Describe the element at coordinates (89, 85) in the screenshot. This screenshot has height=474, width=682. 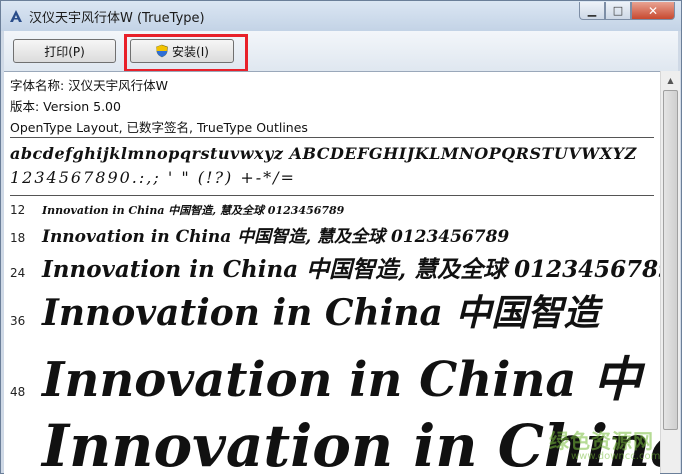
I see `font-name-line: 字体名称: 汉仪天宇风行体W` at that location.